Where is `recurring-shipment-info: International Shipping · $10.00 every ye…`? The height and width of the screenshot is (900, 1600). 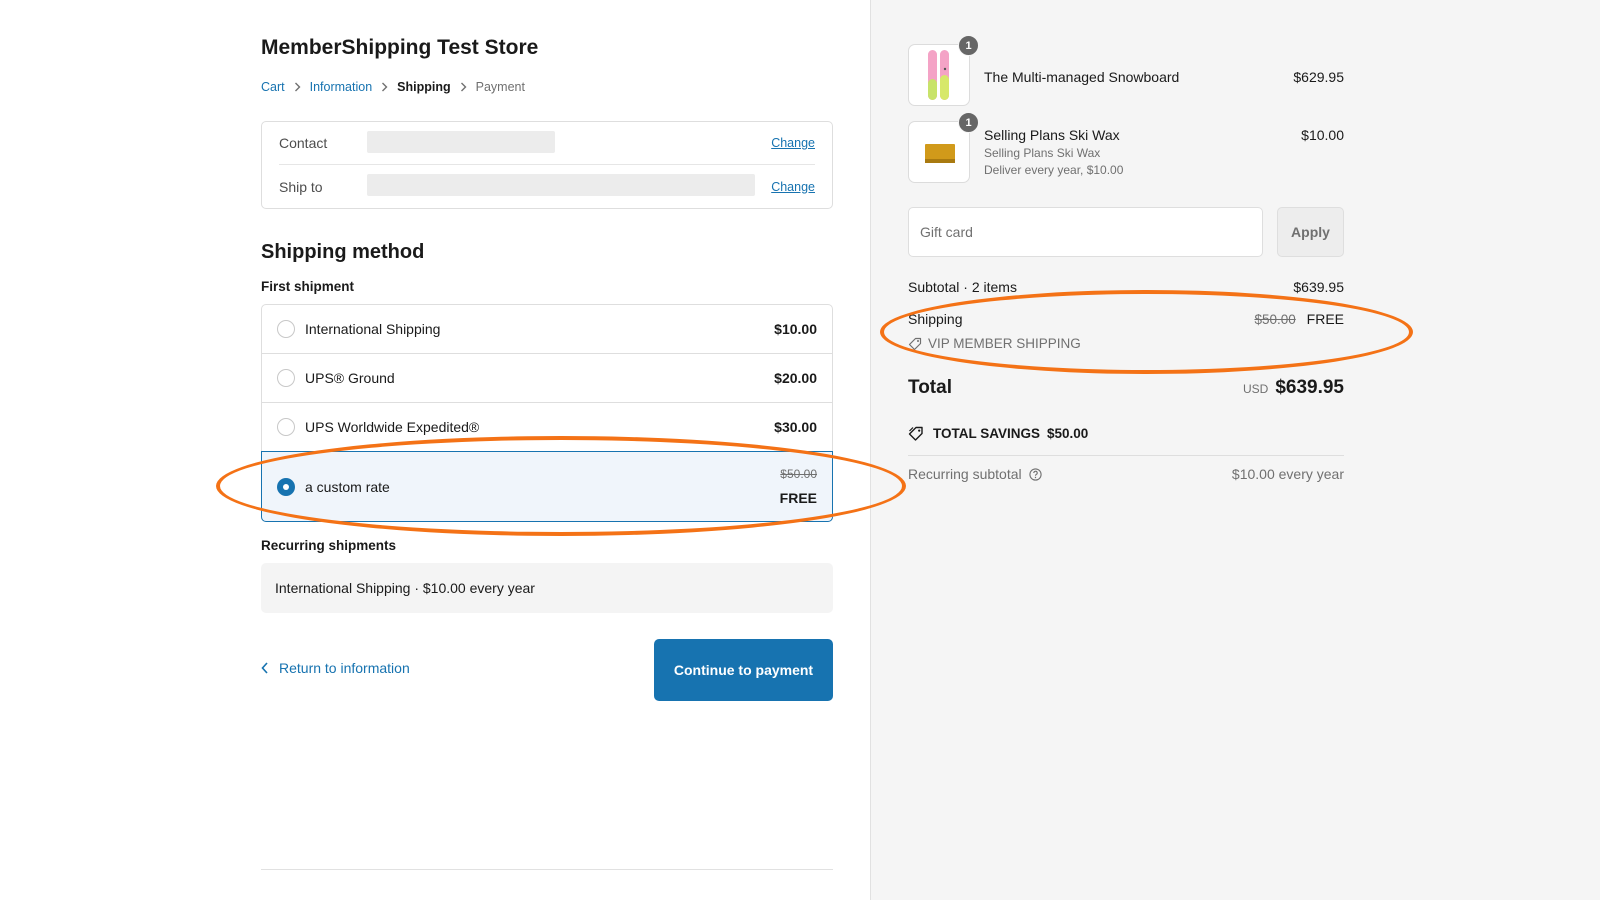
recurring-shipment-info: International Shipping · $10.00 every ye… is located at coordinates (547, 588).